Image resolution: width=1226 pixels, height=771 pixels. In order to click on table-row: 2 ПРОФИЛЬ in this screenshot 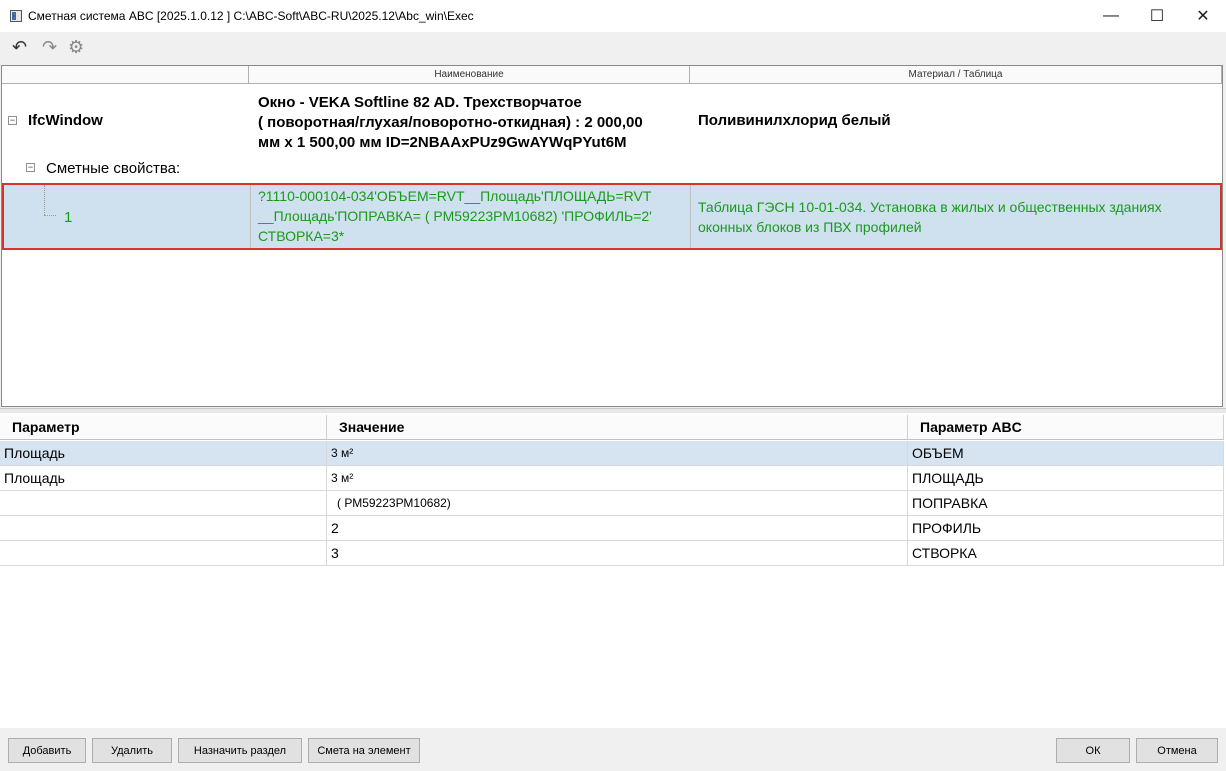, I will do `click(612, 528)`.